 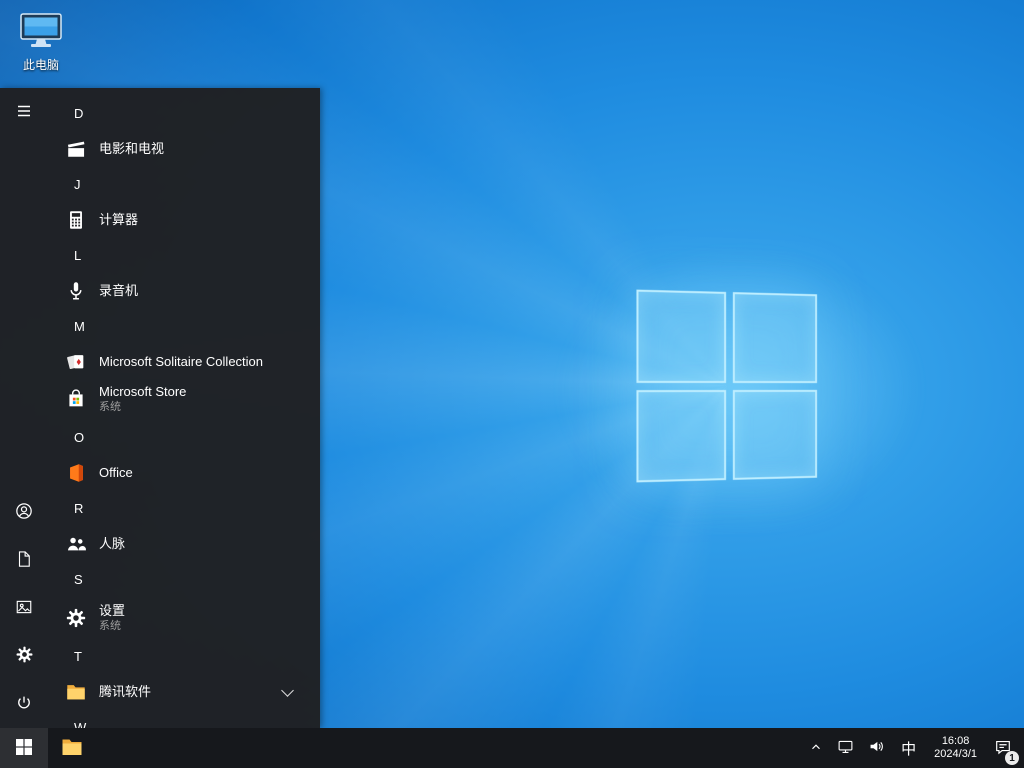 I want to click on section-letter-label: D, so click(x=79, y=113).